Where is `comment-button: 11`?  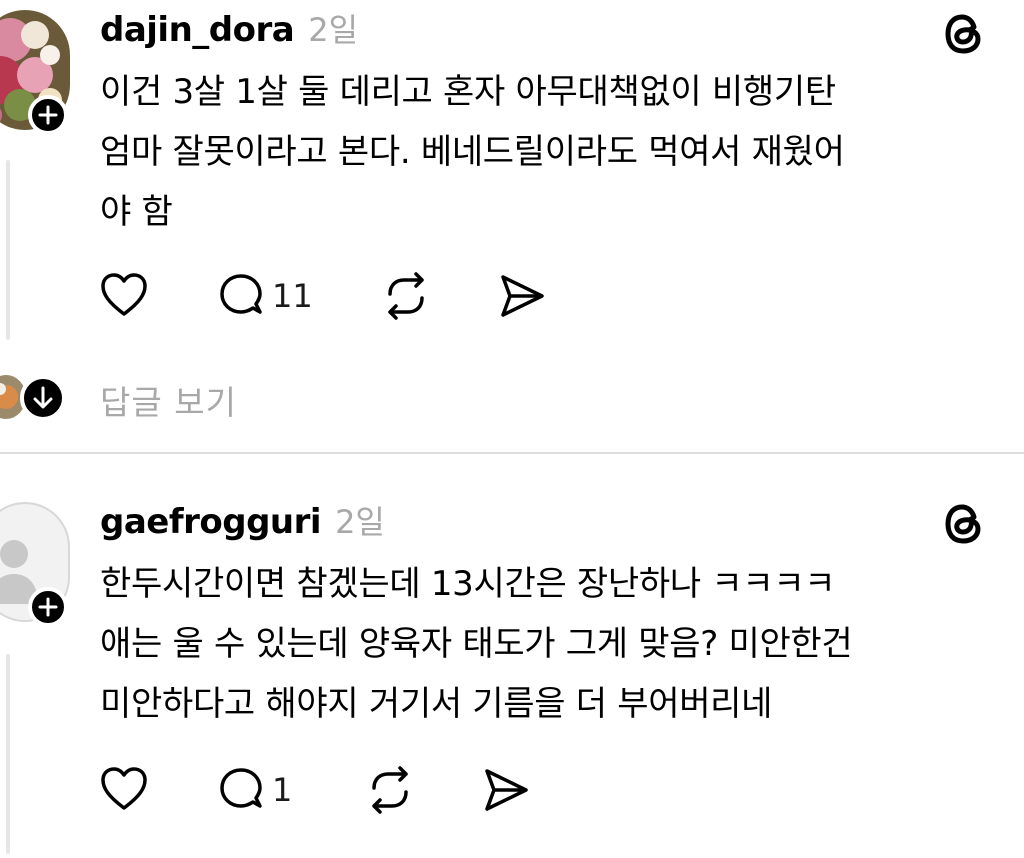
comment-button: 11 is located at coordinates (265, 296).